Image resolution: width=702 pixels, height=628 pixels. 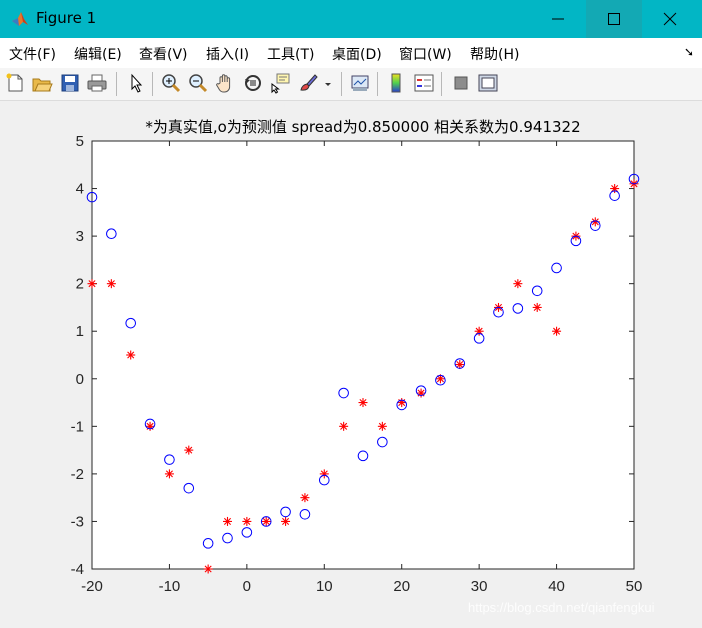 What do you see at coordinates (324, 586) in the screenshot?
I see `x-tick-label: 10` at bounding box center [324, 586].